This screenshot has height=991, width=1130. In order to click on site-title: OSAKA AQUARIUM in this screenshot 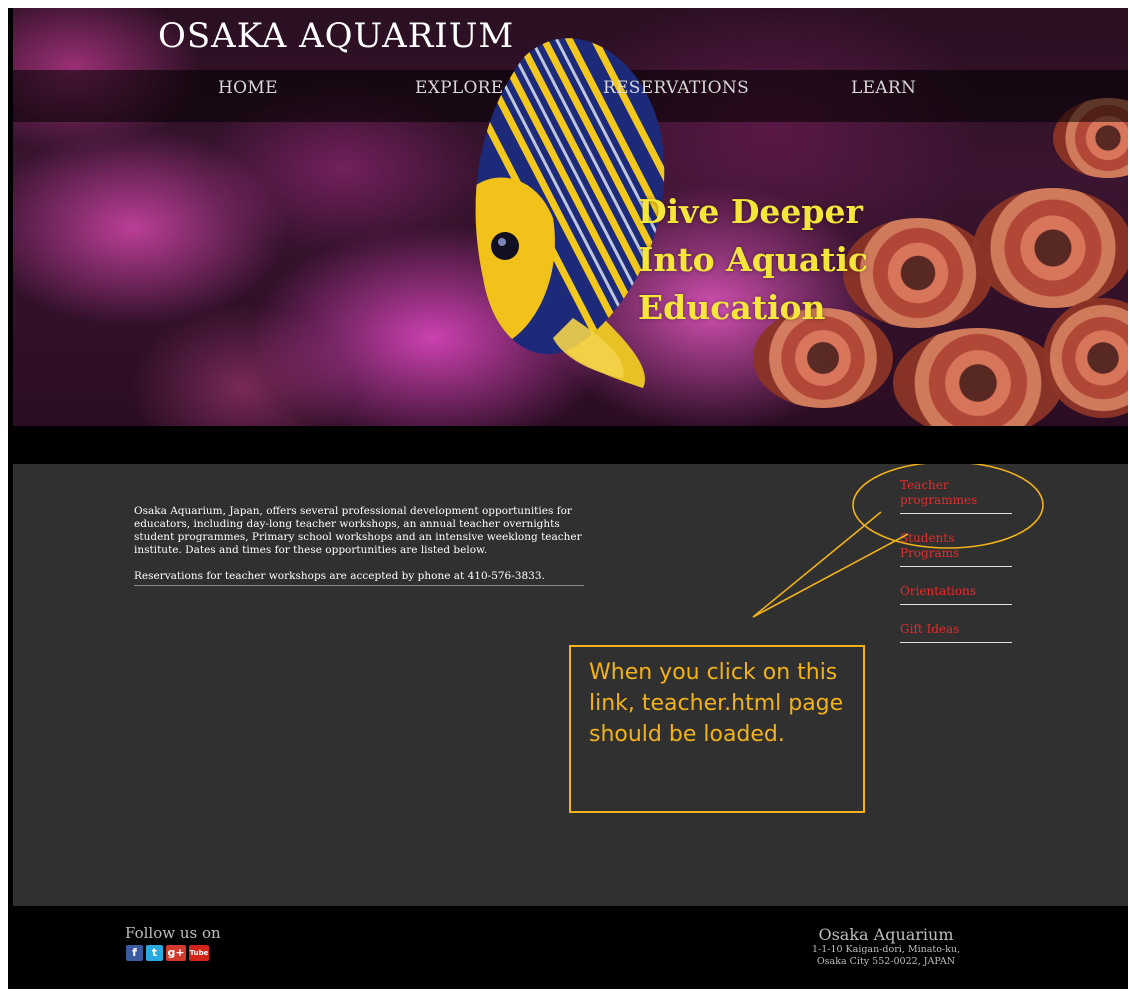, I will do `click(336, 36)`.